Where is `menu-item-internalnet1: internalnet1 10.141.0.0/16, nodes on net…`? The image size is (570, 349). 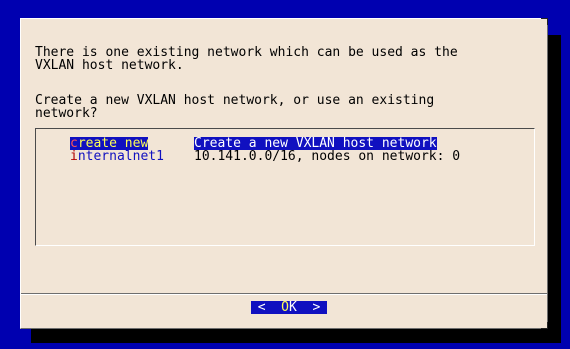
menu-item-internalnet1: internalnet1 10.141.0.0/16, nodes on net… is located at coordinates (265, 156).